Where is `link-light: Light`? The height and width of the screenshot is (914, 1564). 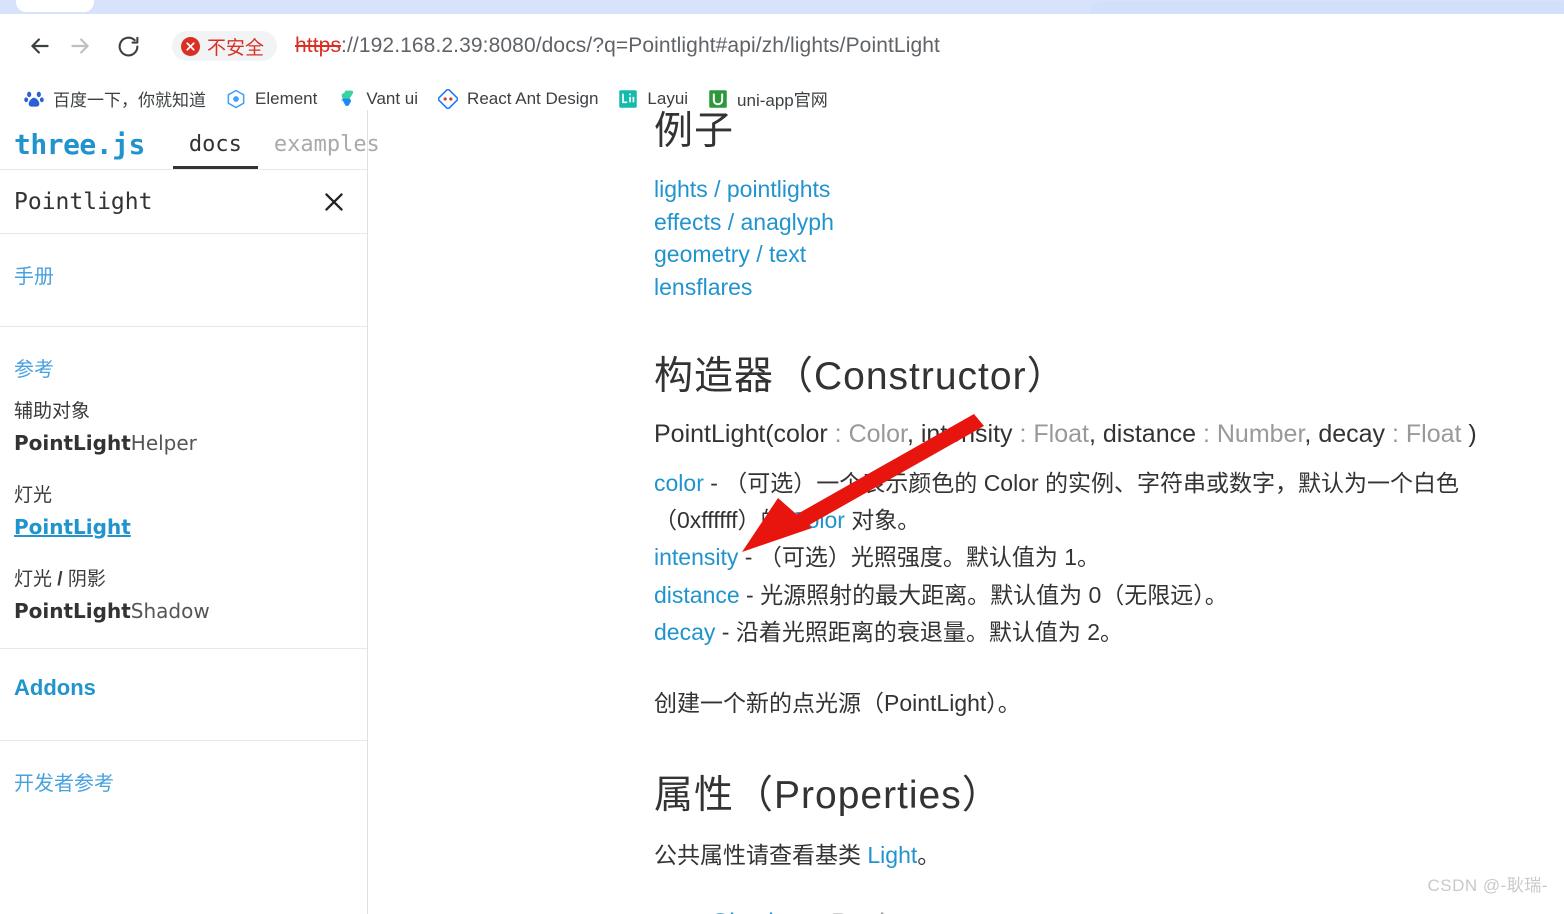
link-light: Light is located at coordinates (892, 855).